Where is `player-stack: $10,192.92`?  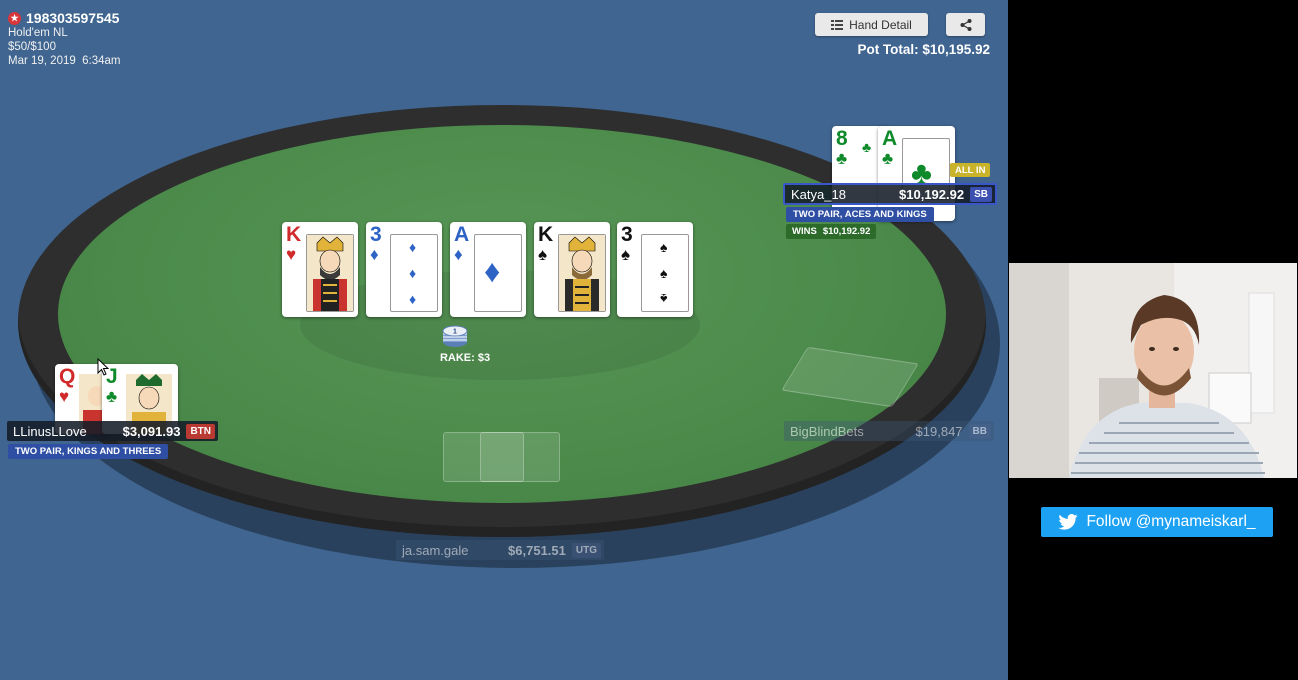
player-stack: $10,192.92 is located at coordinates (932, 194).